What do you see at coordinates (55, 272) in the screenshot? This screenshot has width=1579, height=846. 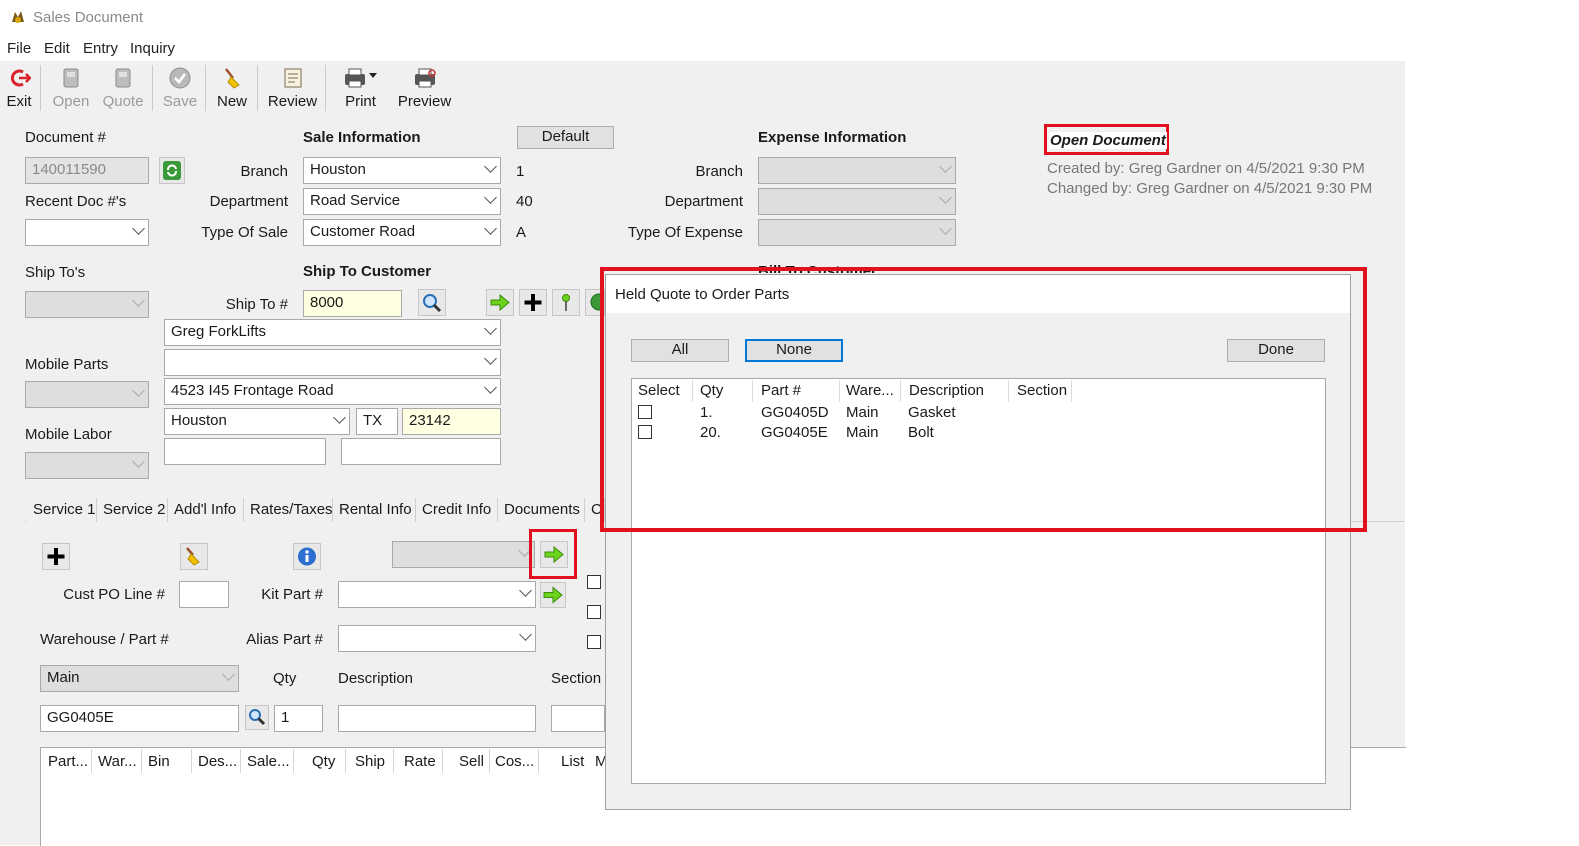 I see `ship-tos-label: Ship To's` at bounding box center [55, 272].